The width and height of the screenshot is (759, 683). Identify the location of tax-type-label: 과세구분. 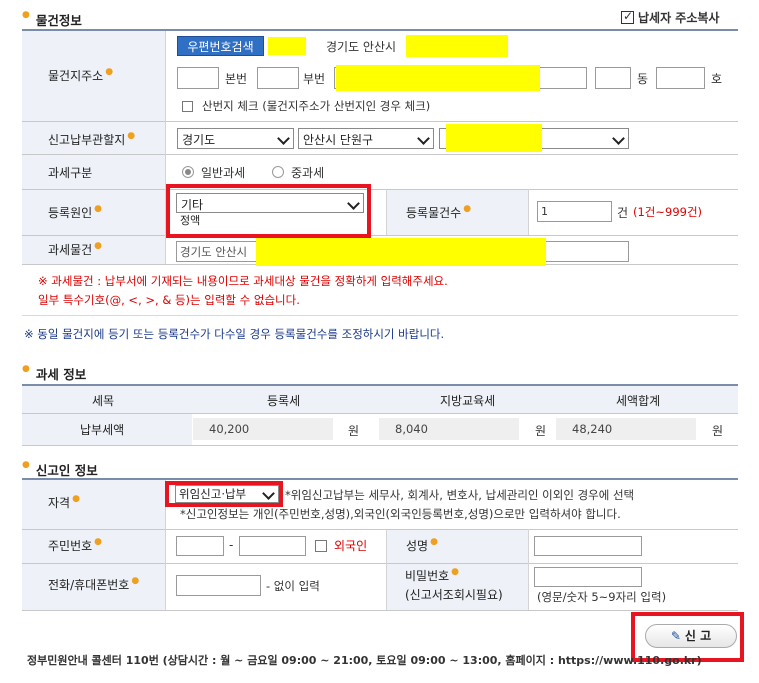
(70, 173).